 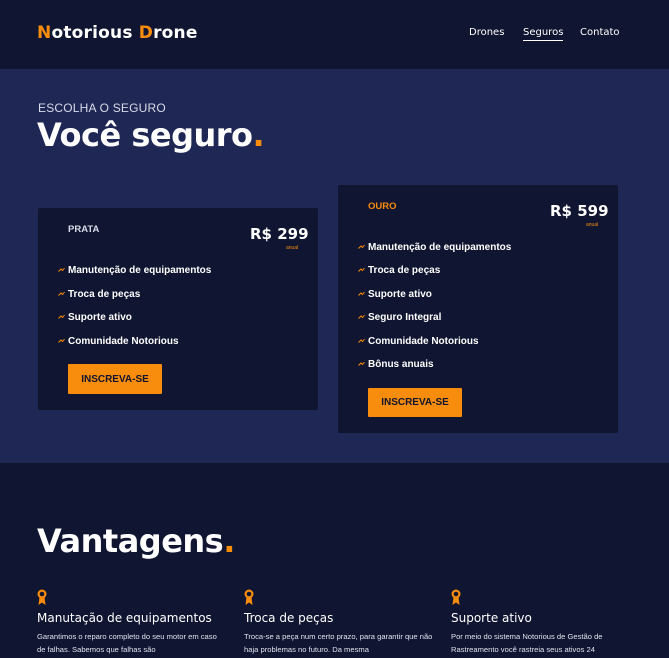 I want to click on advantage-title: Suporte ativo, so click(x=491, y=618).